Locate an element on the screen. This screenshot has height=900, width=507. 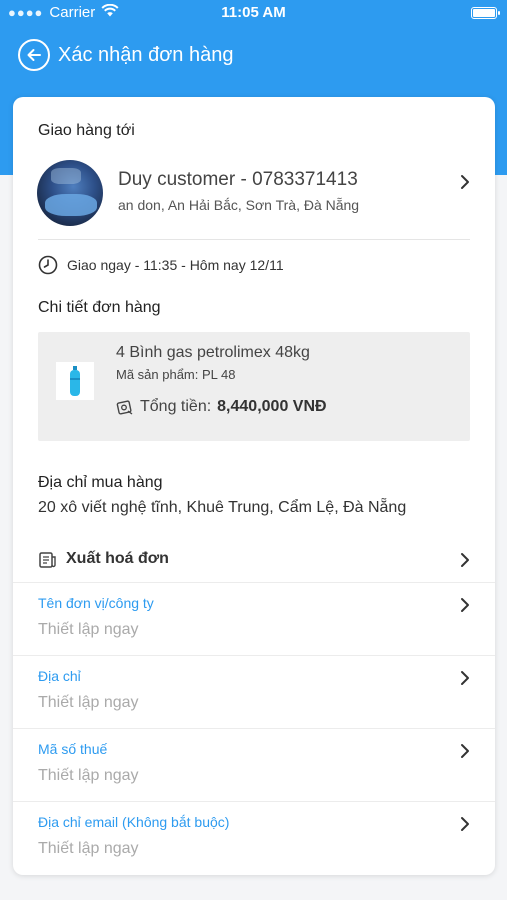
gas-cylinder-icon is located at coordinates (75, 381).